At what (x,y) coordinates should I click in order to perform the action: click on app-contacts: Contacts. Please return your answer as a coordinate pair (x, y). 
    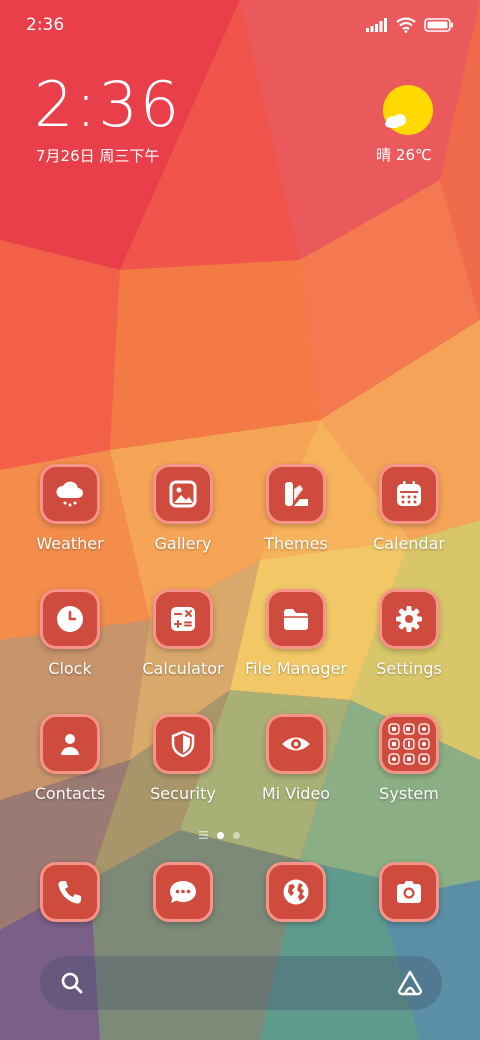
    Looking at the image, I should click on (70, 758).